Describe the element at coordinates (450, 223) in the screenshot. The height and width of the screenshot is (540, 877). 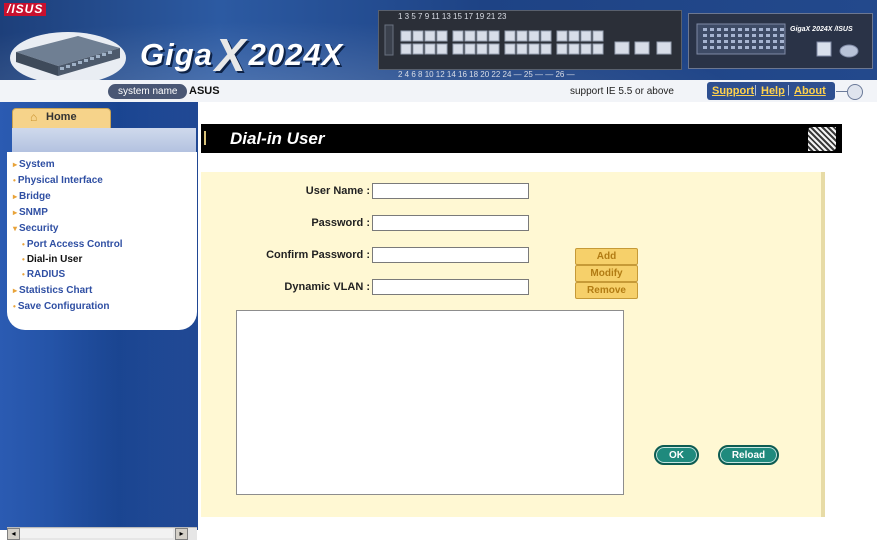
I see `password-input` at that location.